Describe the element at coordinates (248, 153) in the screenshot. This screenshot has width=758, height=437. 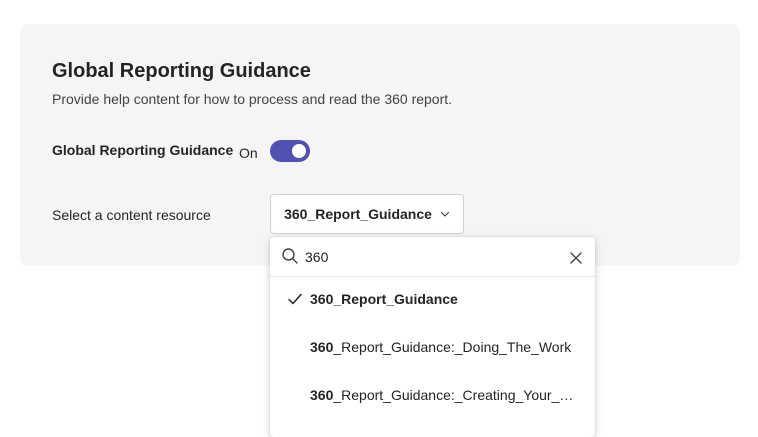
I see `toggle-state-text: On` at that location.